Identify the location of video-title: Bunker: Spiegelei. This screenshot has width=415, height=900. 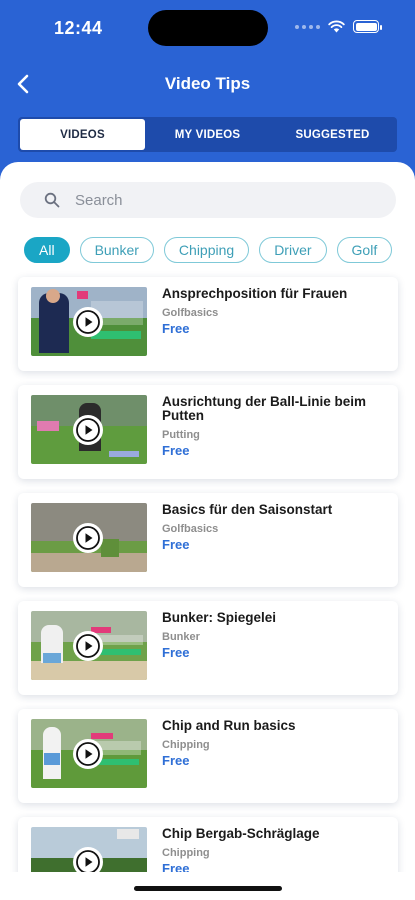
(219, 617).